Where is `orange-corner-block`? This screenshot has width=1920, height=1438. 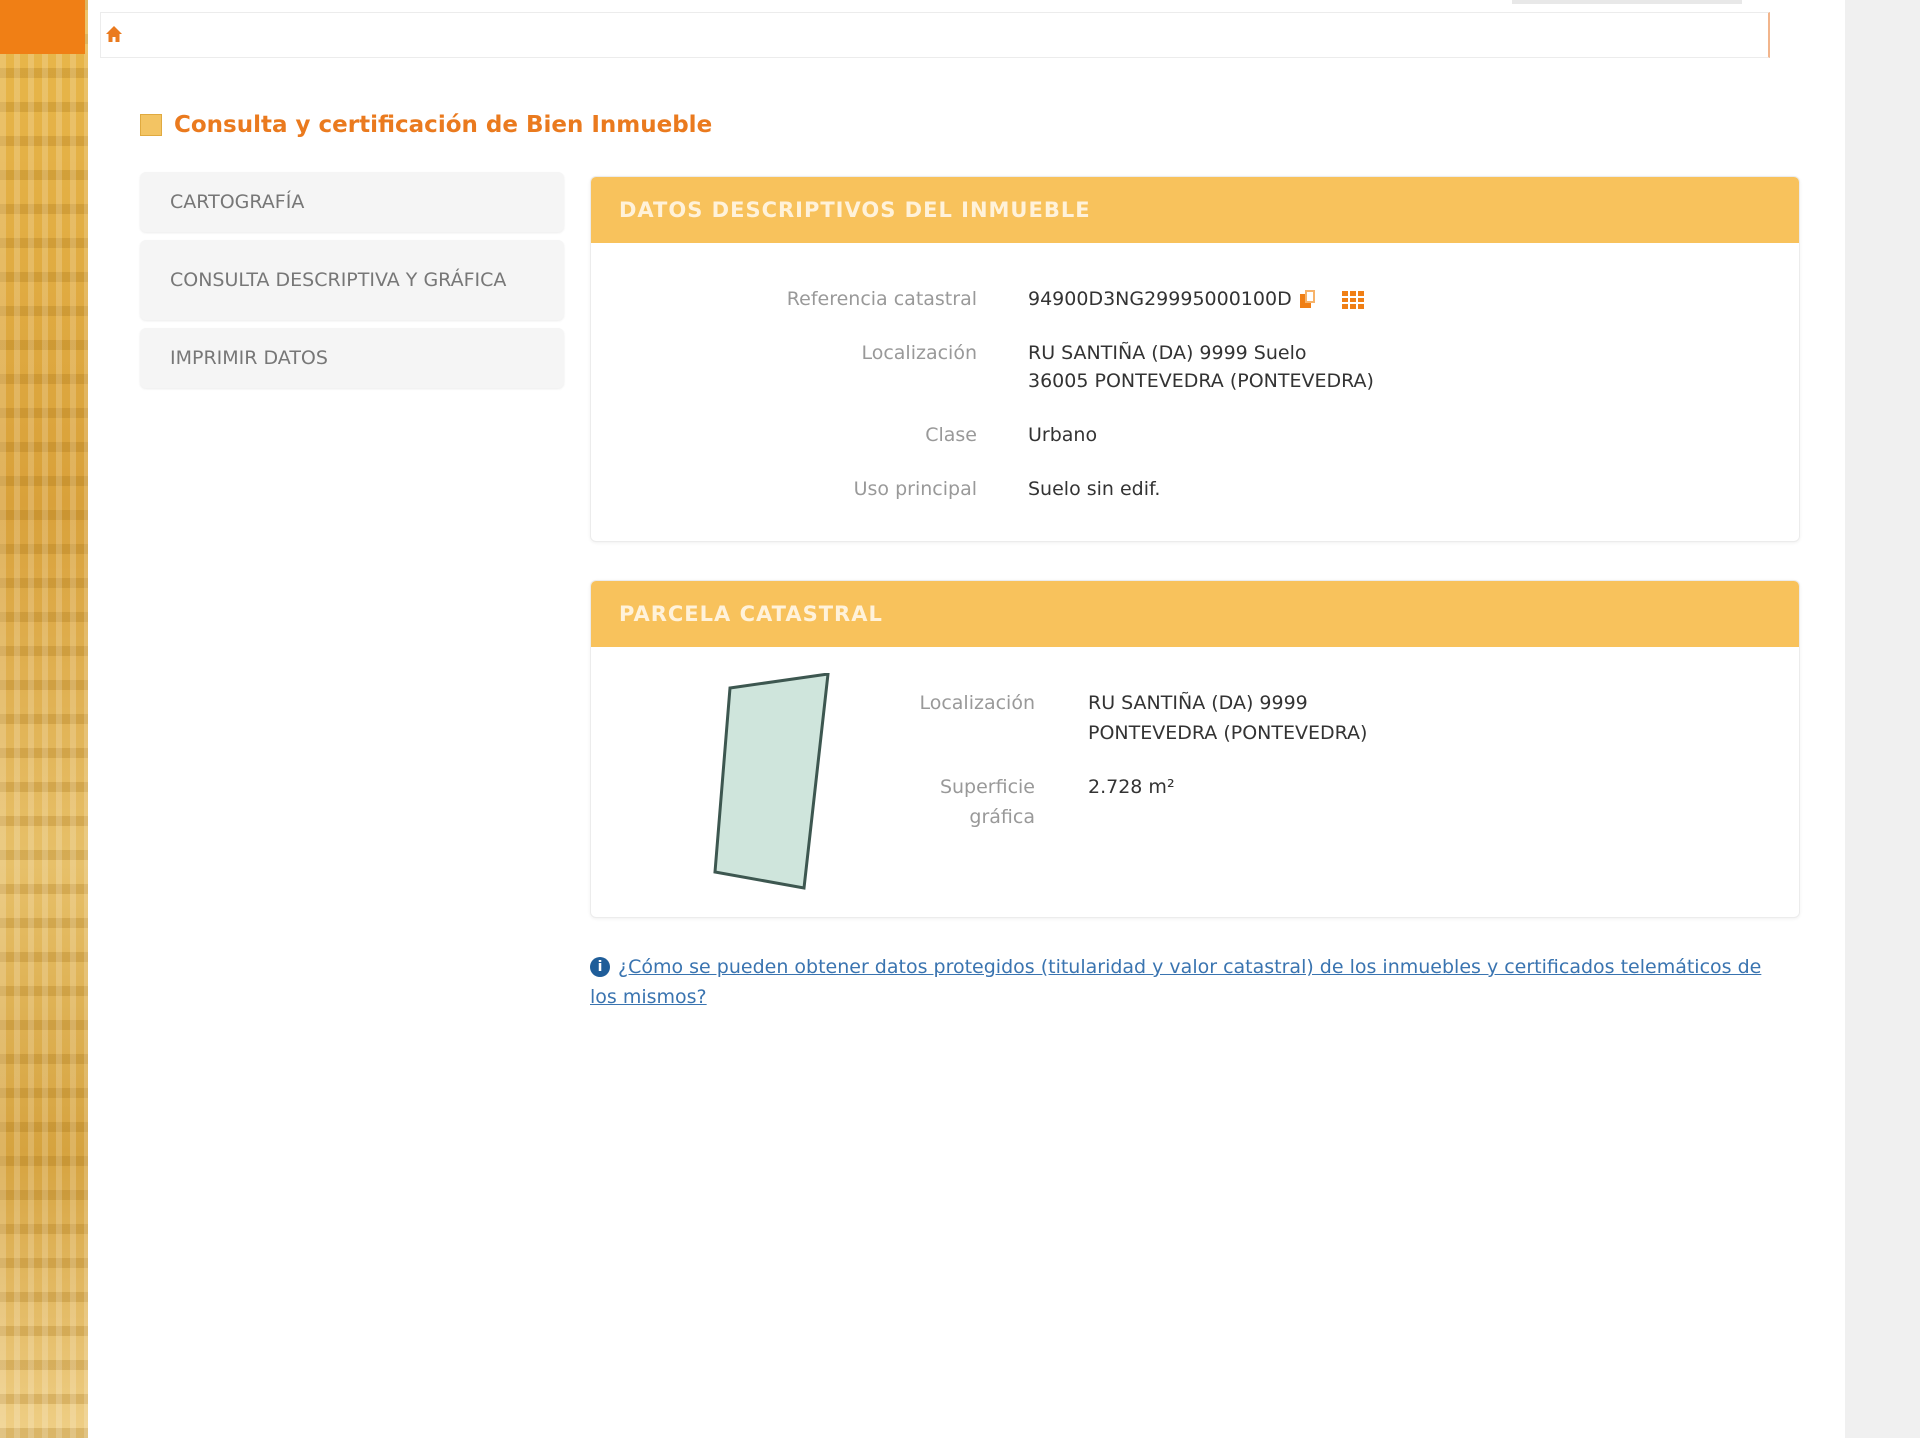 orange-corner-block is located at coordinates (42, 27).